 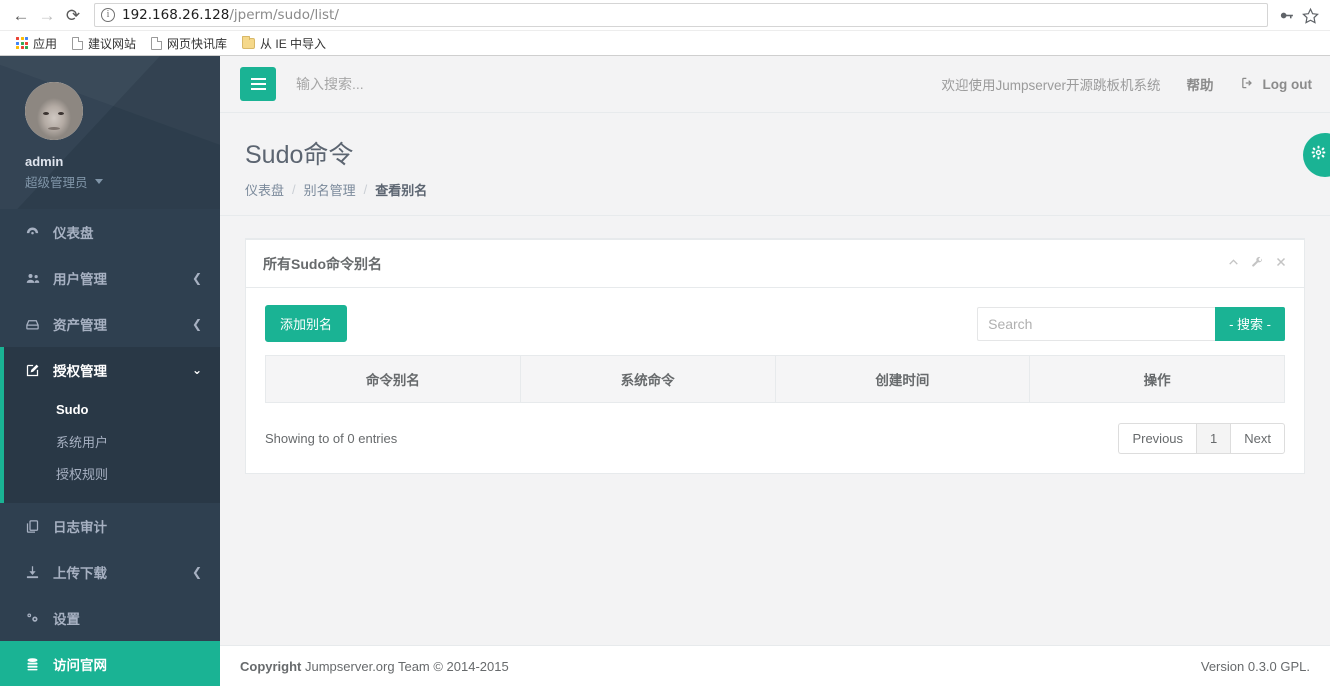 What do you see at coordinates (66, 619) in the screenshot?
I see `sidebar-item-label: 设置` at bounding box center [66, 619].